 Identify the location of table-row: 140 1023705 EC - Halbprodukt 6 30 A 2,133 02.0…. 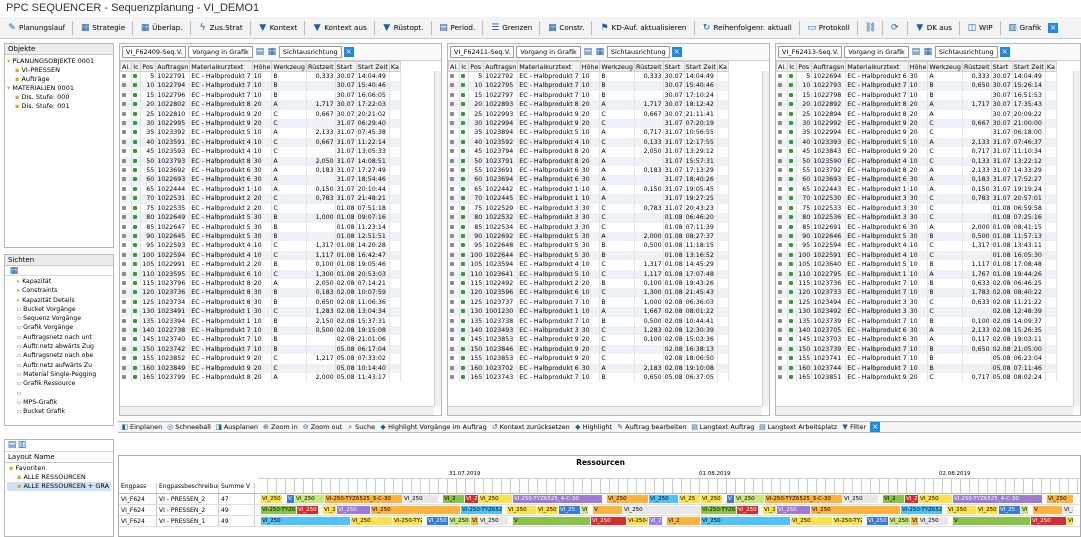
(916, 330).